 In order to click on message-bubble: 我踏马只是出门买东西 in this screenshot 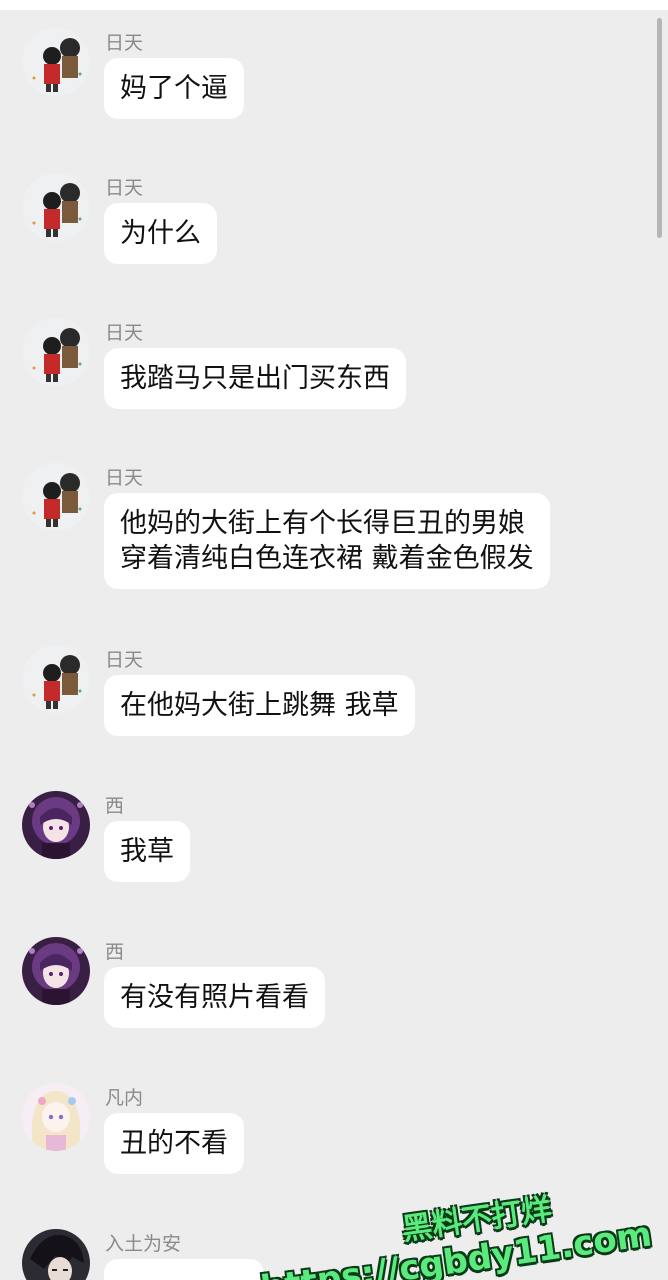, I will do `click(255, 378)`.